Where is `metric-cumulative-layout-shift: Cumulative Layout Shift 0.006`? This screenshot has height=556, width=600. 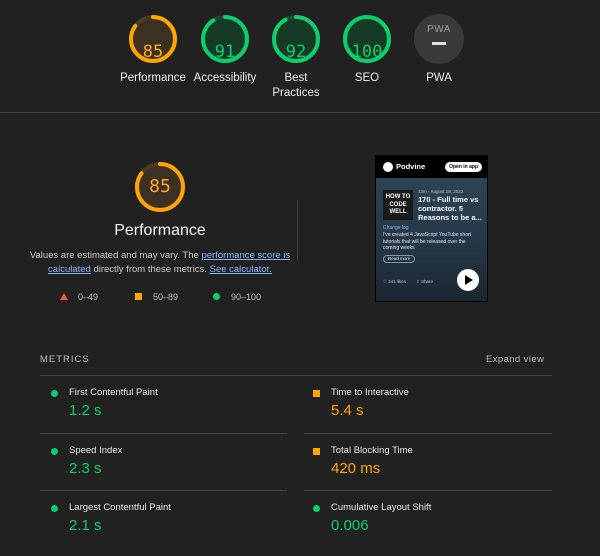 metric-cumulative-layout-shift: Cumulative Layout Shift 0.006 is located at coordinates (433, 522).